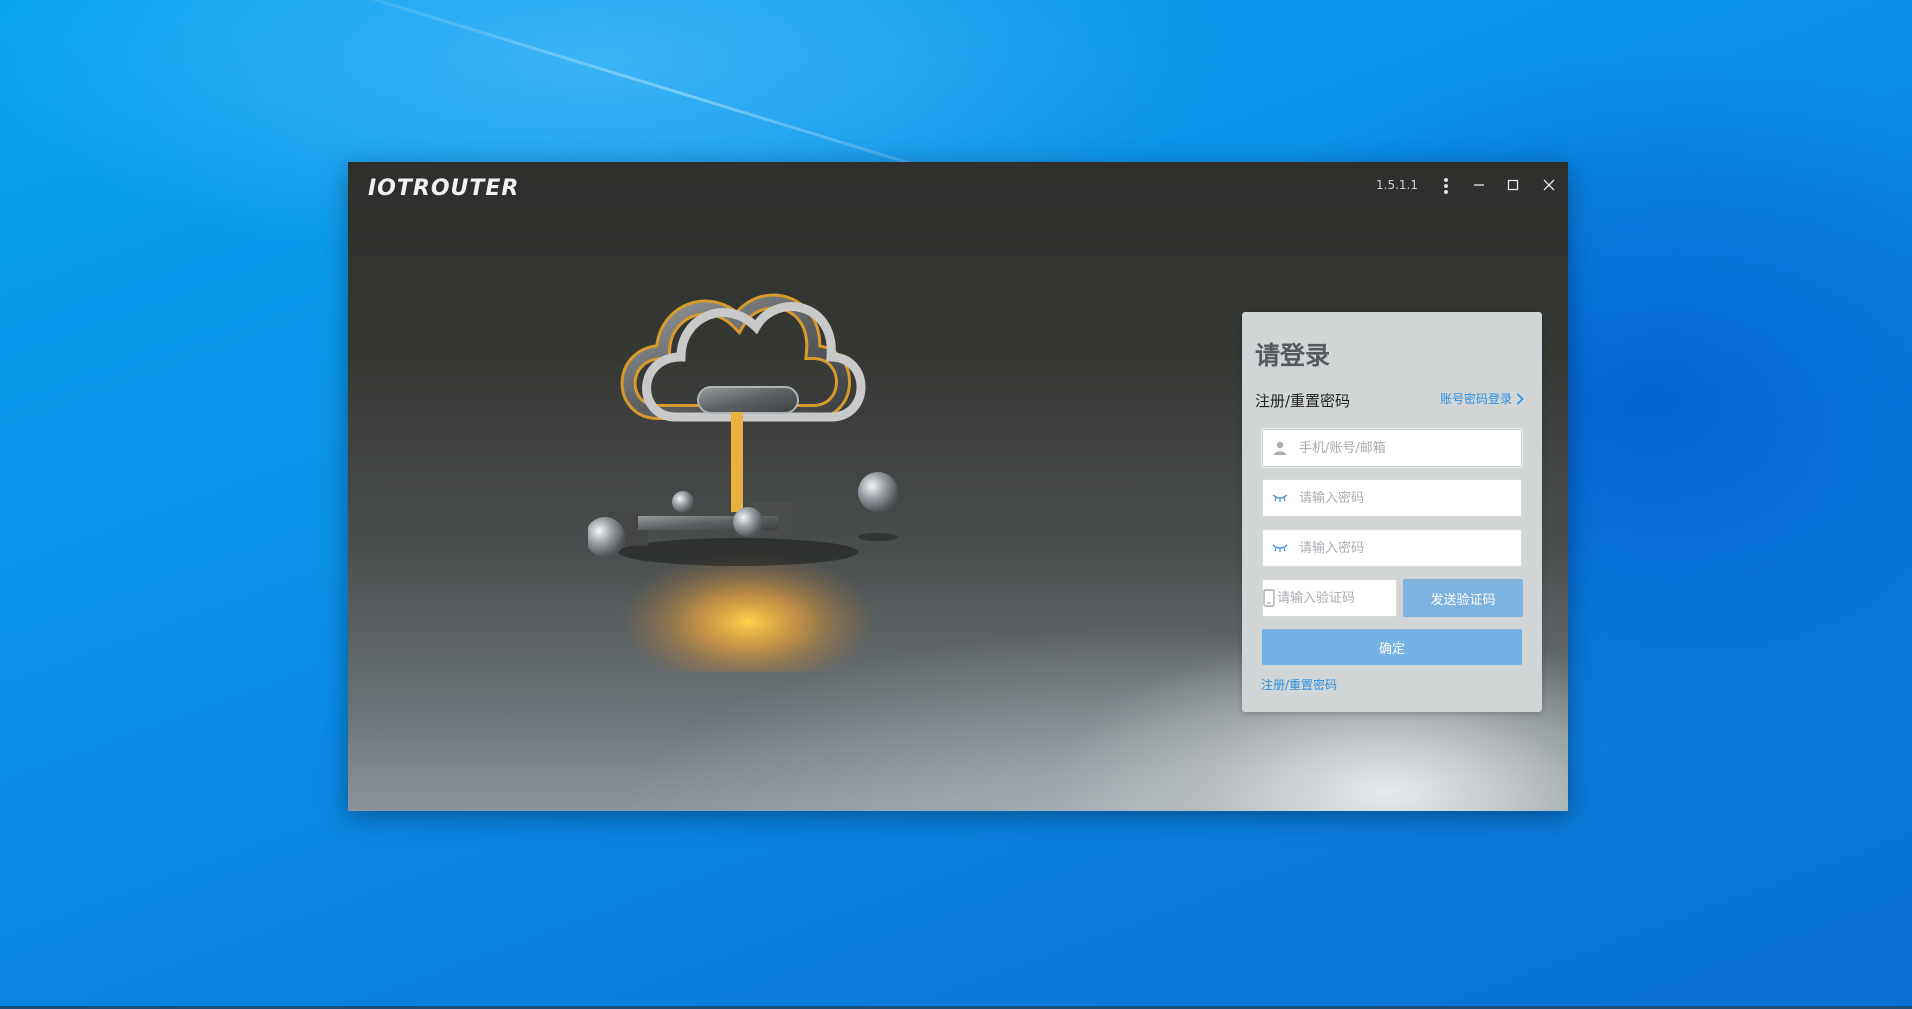 The height and width of the screenshot is (1009, 1912). I want to click on app-logo: IOTROUTER, so click(444, 188).